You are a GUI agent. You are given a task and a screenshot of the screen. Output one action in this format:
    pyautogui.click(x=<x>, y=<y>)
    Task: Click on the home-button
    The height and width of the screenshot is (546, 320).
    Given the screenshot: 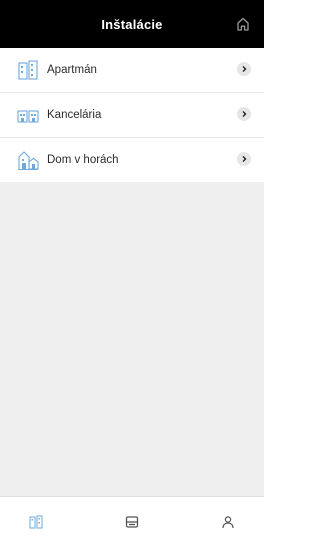 What is the action you would take?
    pyautogui.click(x=243, y=24)
    